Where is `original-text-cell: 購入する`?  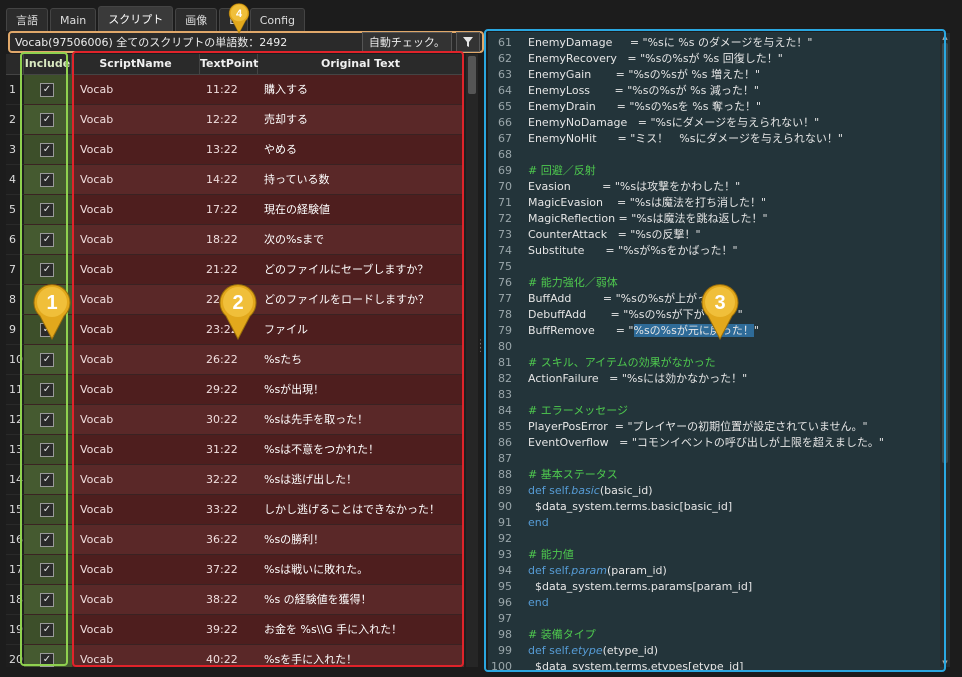 original-text-cell: 購入する is located at coordinates (361, 90).